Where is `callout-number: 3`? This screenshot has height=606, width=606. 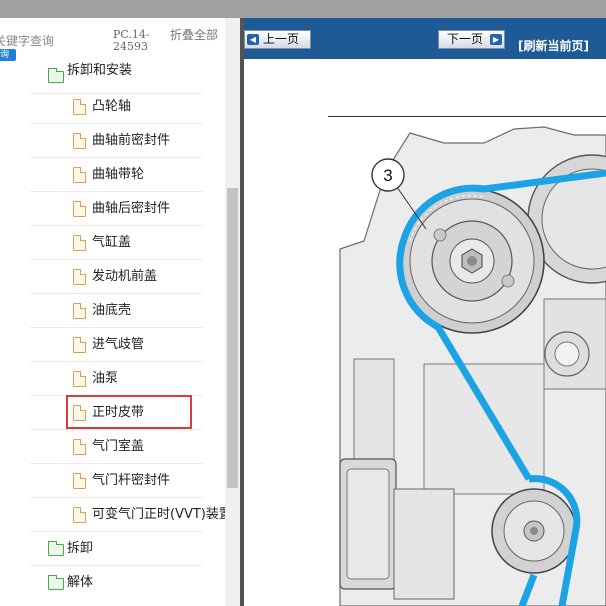 callout-number: 3 is located at coordinates (387, 175).